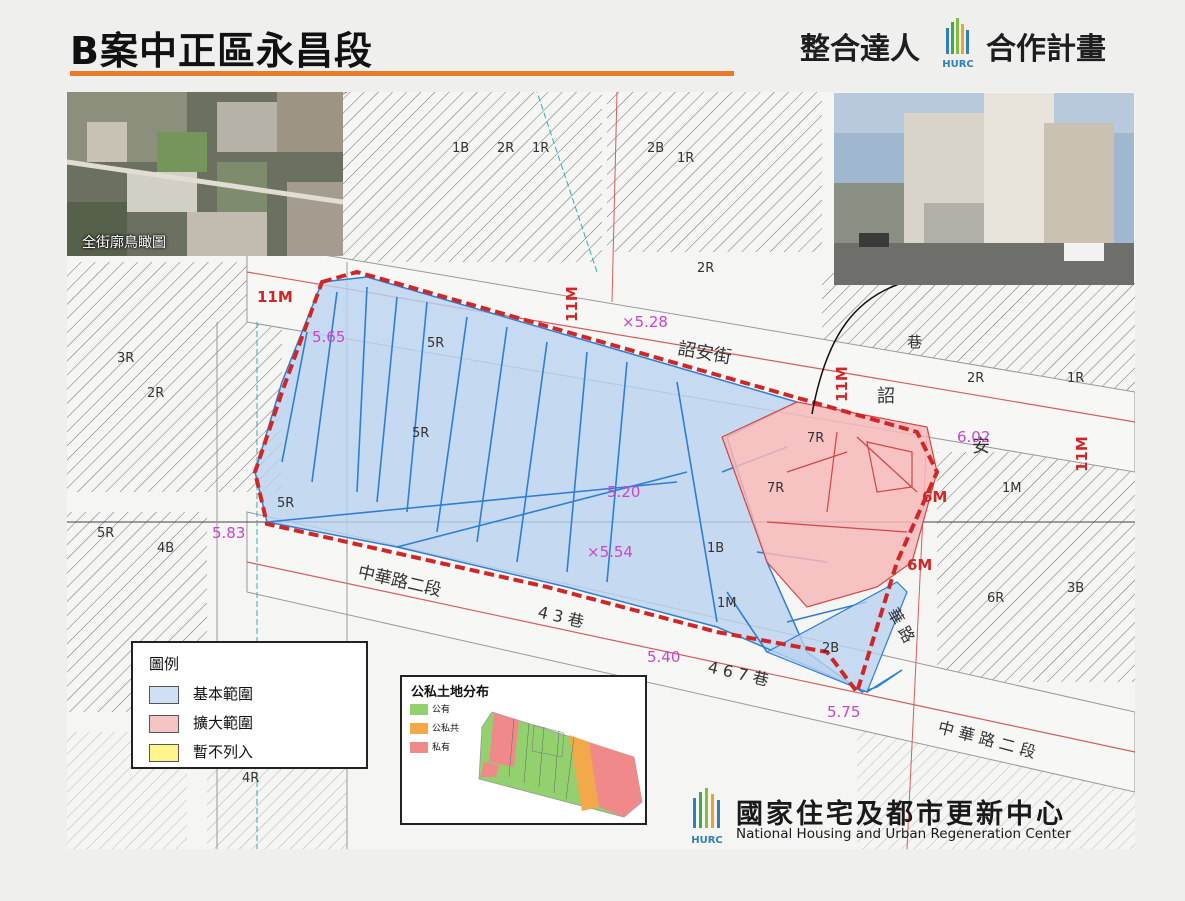 The width and height of the screenshot is (1185, 901). I want to click on legend-label-basic: 基本範圍, so click(223, 694).